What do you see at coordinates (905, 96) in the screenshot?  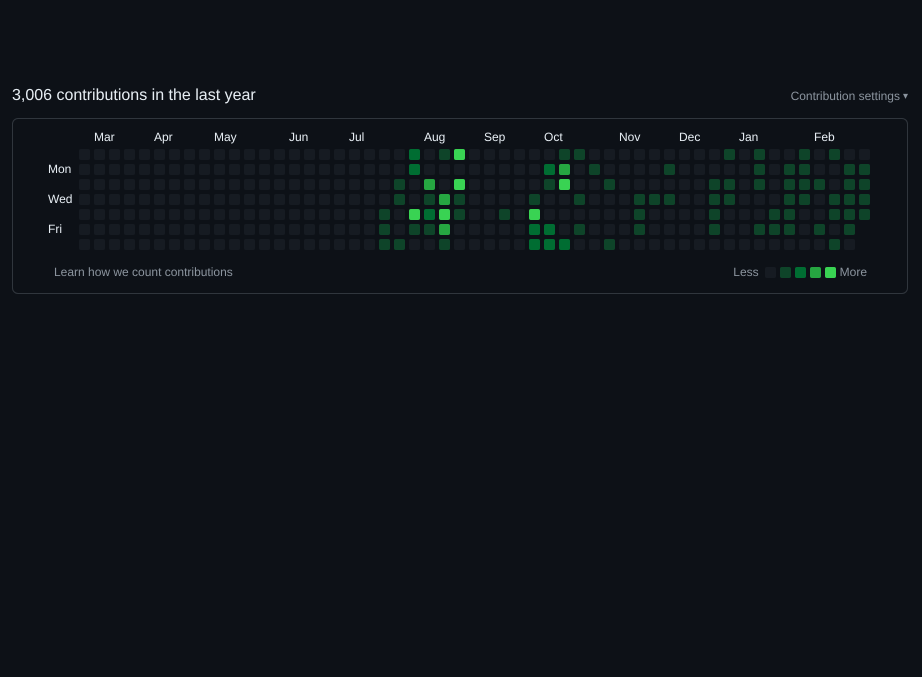 I see `caret-icon: ▾` at bounding box center [905, 96].